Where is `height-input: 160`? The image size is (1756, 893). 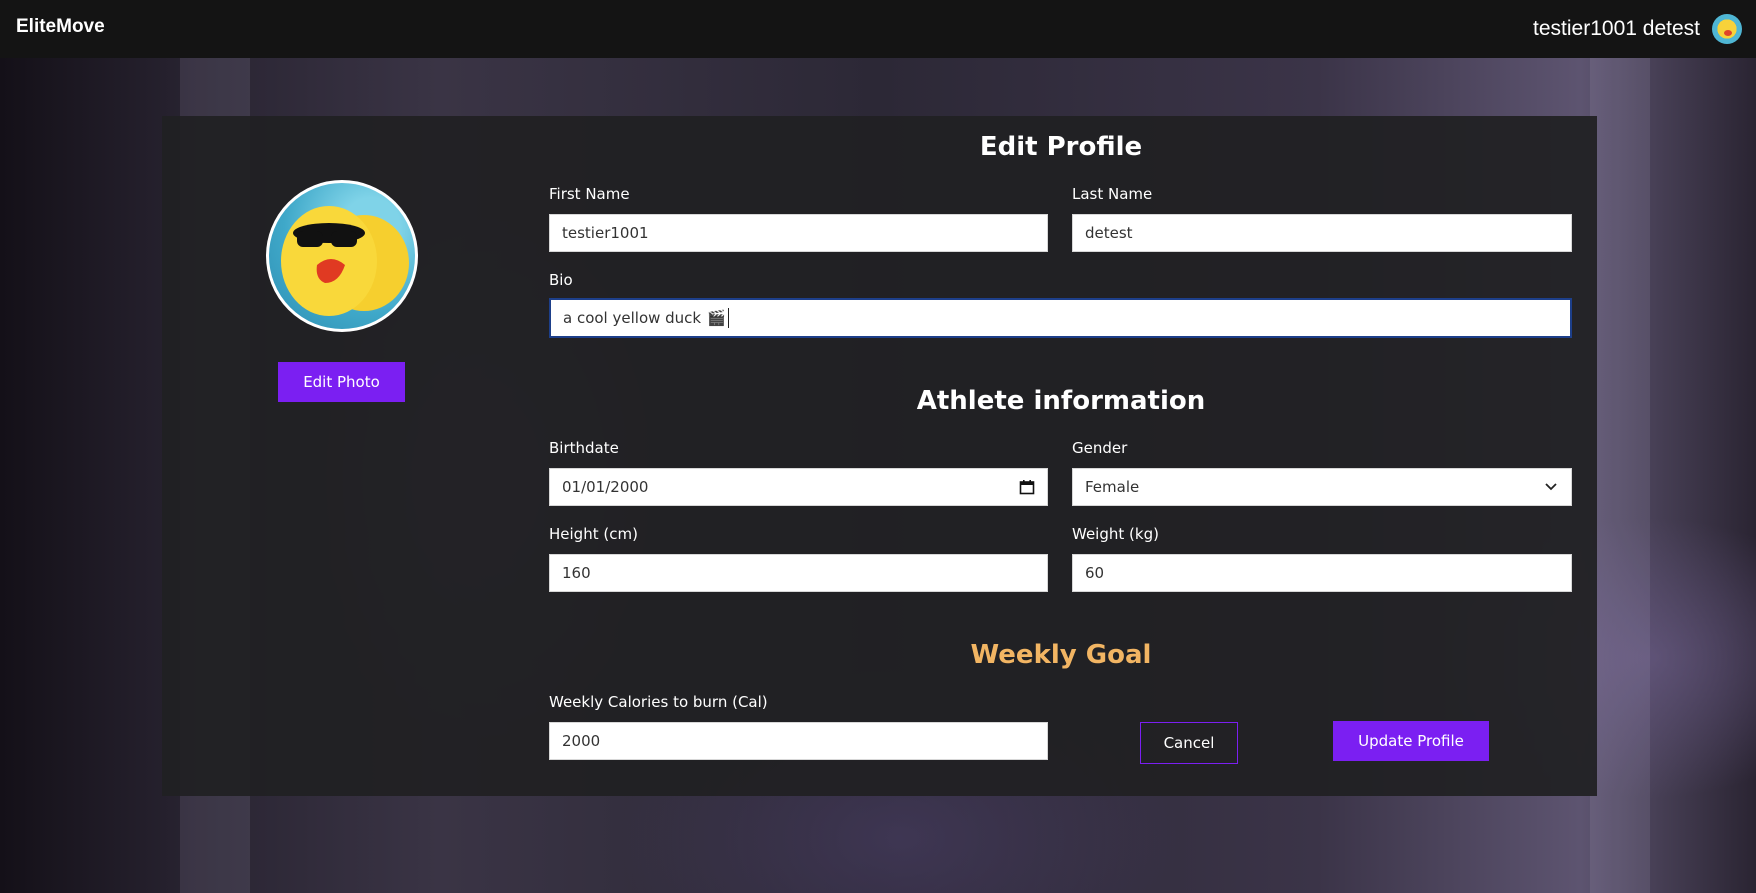
height-input: 160 is located at coordinates (798, 573).